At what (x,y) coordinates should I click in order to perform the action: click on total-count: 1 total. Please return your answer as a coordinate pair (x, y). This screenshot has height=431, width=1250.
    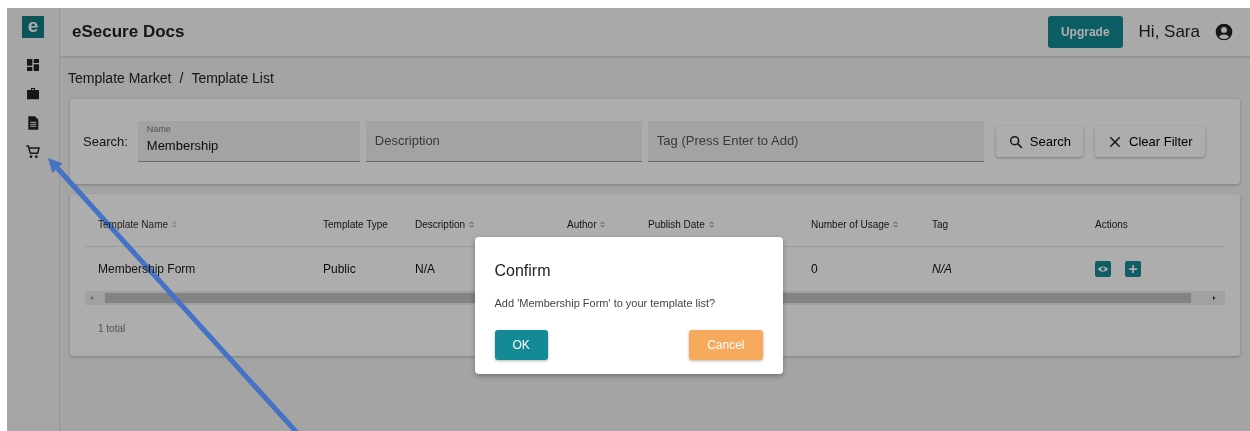
    Looking at the image, I should click on (112, 328).